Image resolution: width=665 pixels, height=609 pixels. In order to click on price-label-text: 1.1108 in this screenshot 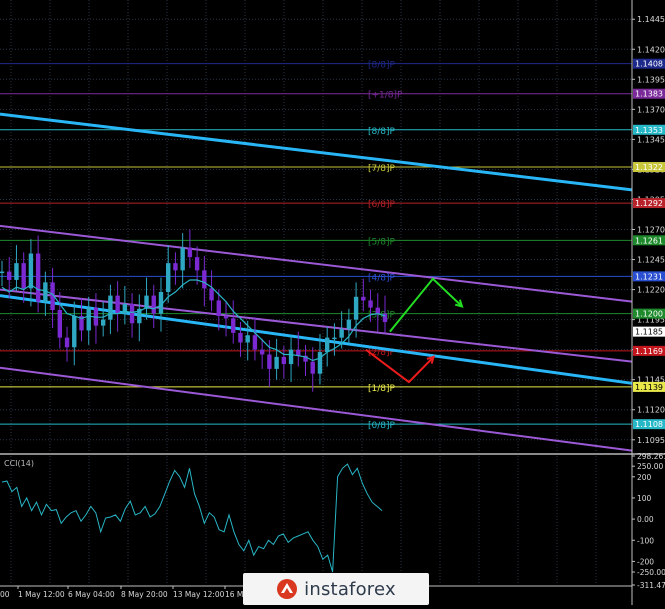, I will do `click(649, 424)`.